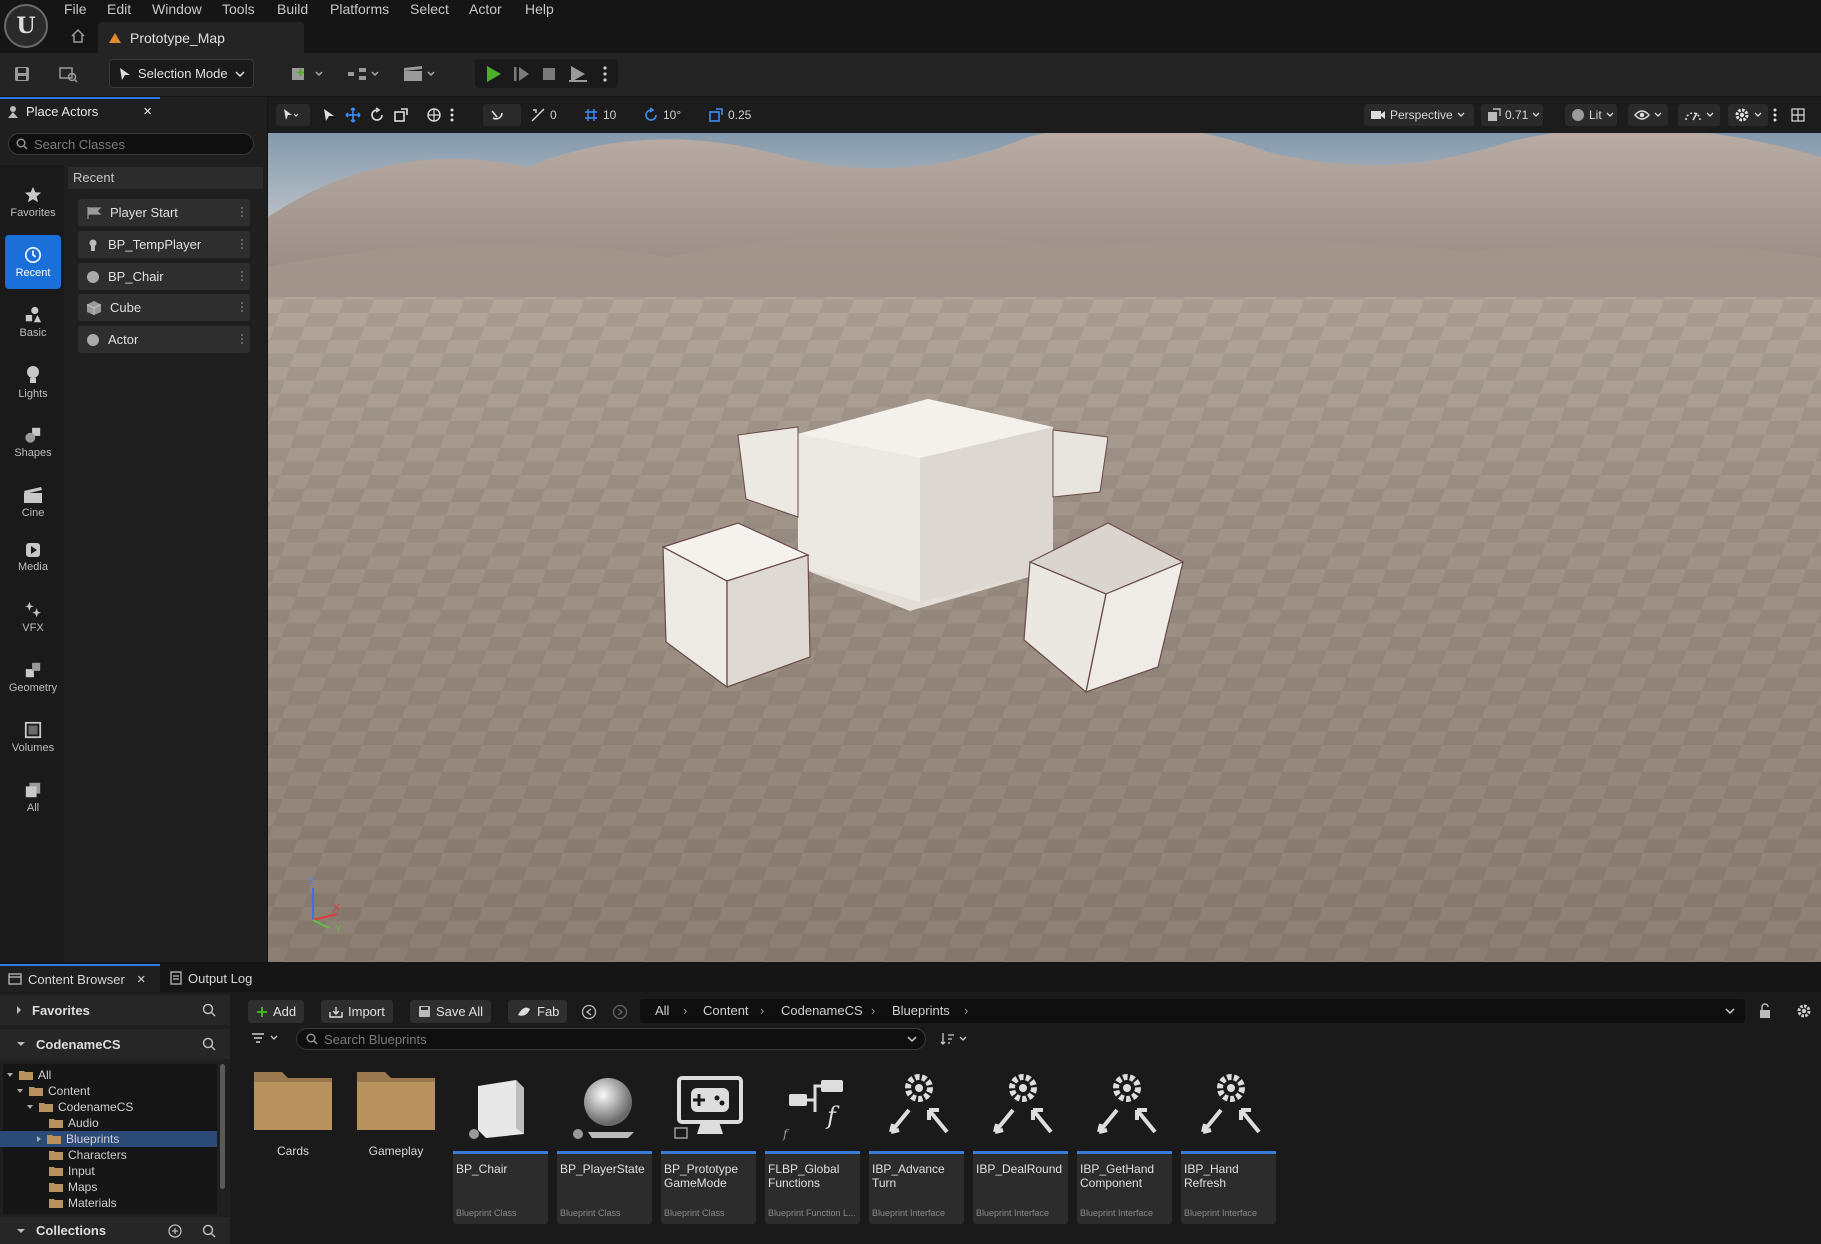 The height and width of the screenshot is (1244, 1821). Describe the element at coordinates (45, 1091) in the screenshot. I see `tree-item-content: Content` at that location.